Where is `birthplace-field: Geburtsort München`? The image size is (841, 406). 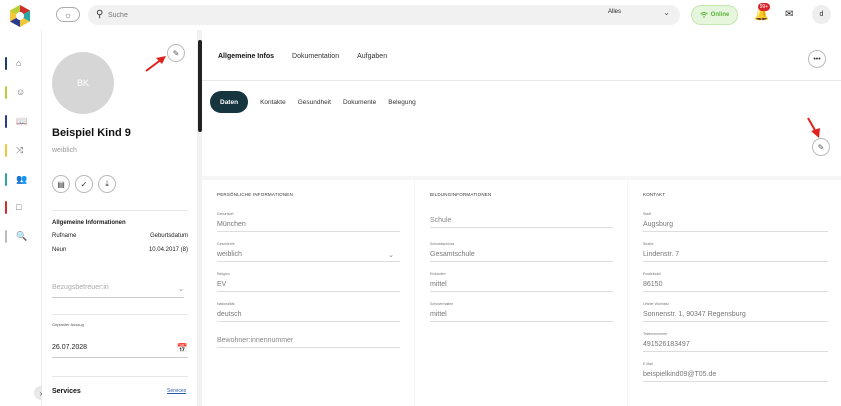 birthplace-field: Geburtsort München is located at coordinates (308, 222).